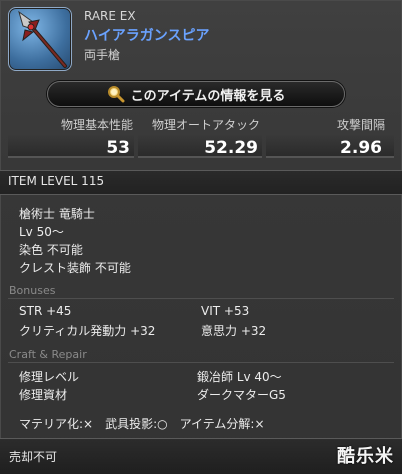  What do you see at coordinates (51, 250) in the screenshot?
I see `dye-info: 染色 不可能` at bounding box center [51, 250].